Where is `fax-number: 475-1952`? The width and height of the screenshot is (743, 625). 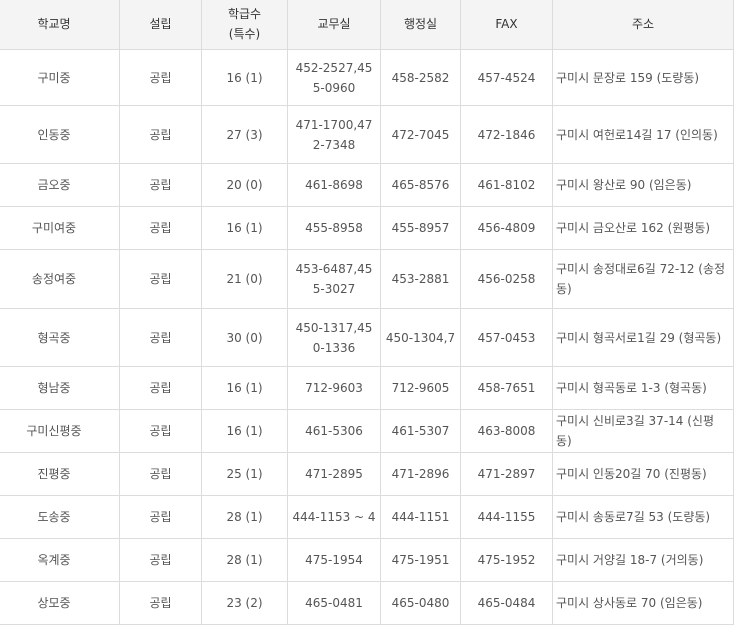 fax-number: 475-1952 is located at coordinates (506, 560).